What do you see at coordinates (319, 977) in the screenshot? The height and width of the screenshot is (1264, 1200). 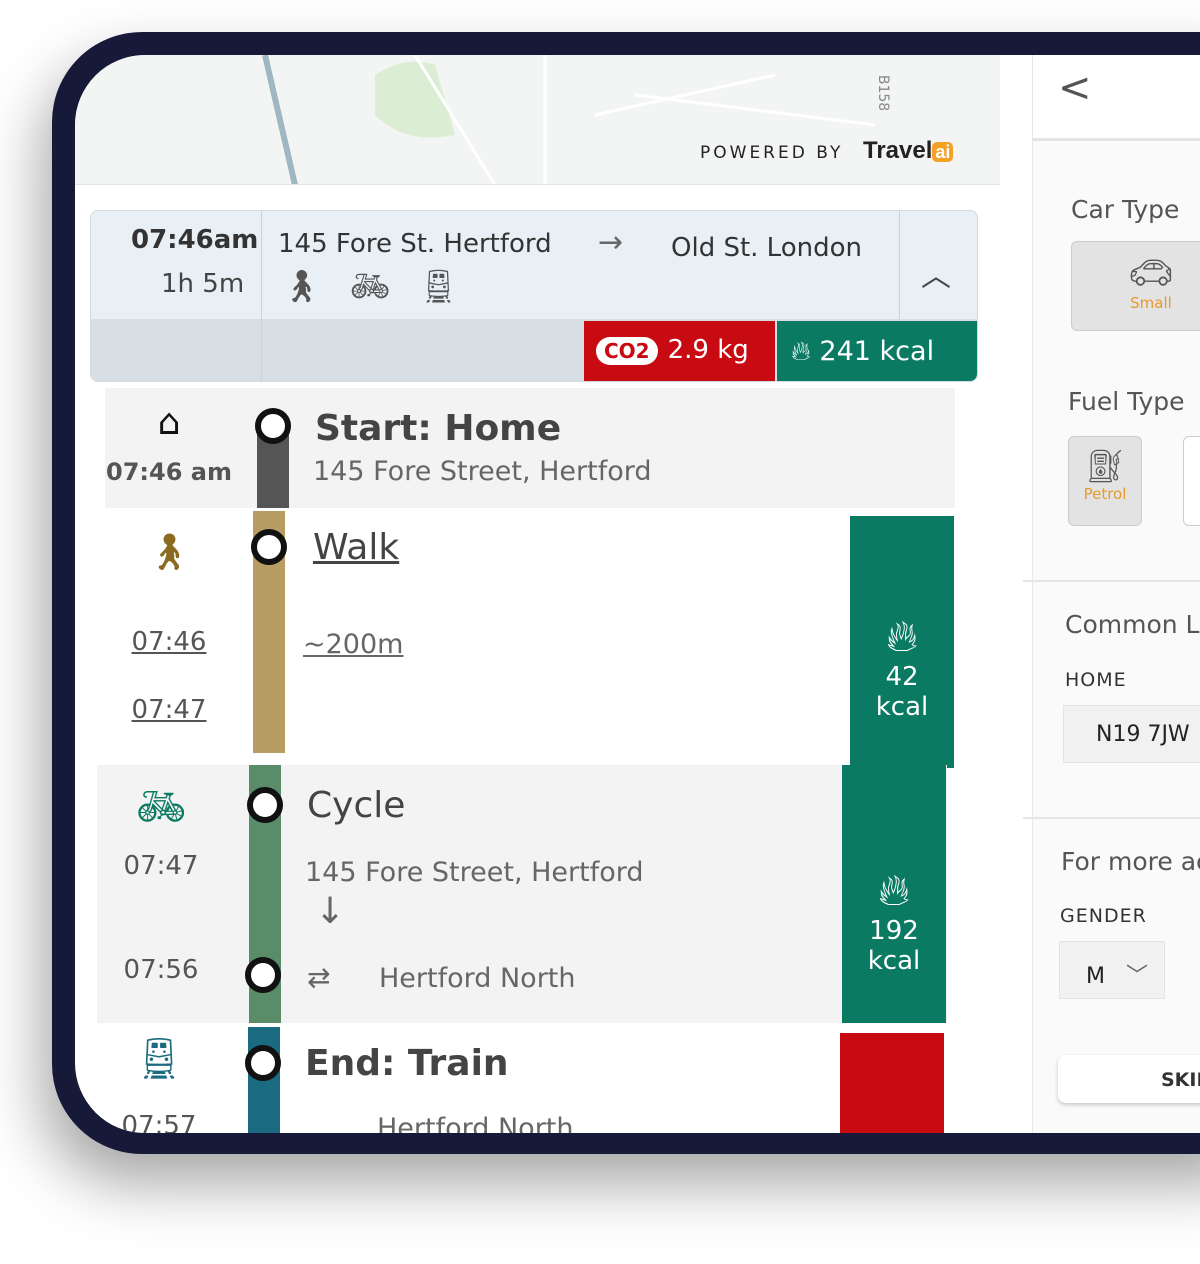 I see `rail-icon: ⇄` at bounding box center [319, 977].